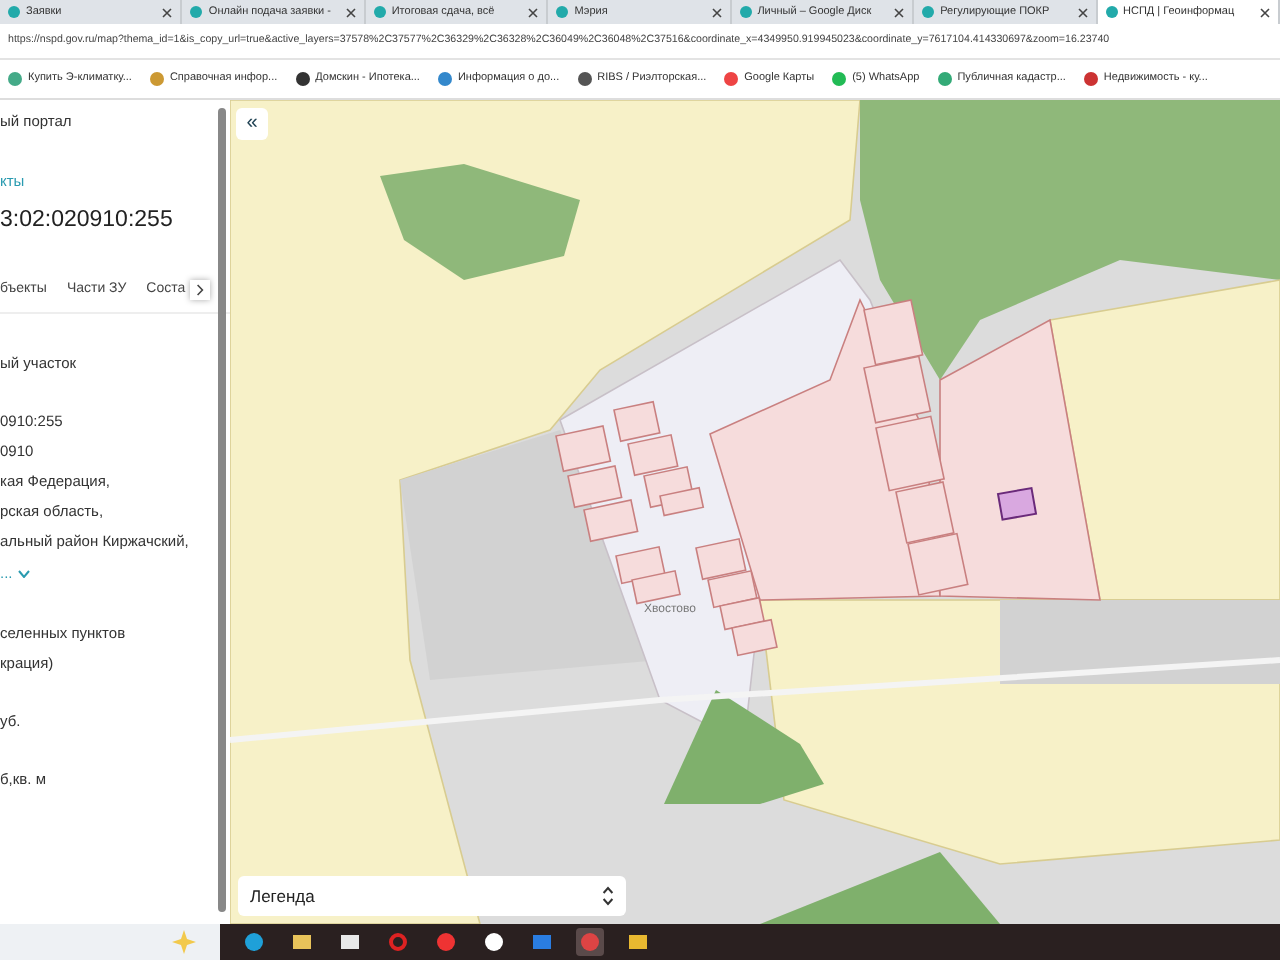  What do you see at coordinates (350, 942) in the screenshot?
I see `bag-icon` at bounding box center [350, 942].